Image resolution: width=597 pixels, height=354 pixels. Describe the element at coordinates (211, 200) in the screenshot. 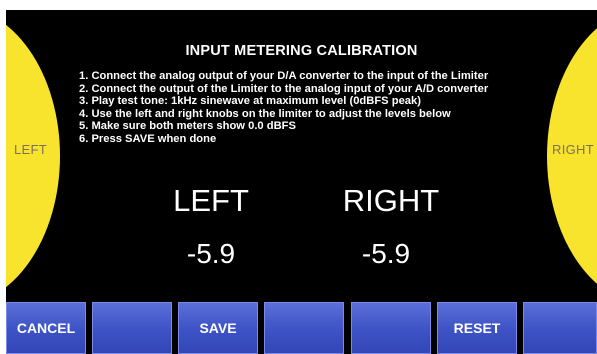

I see `left-channel-label: LEFT` at that location.